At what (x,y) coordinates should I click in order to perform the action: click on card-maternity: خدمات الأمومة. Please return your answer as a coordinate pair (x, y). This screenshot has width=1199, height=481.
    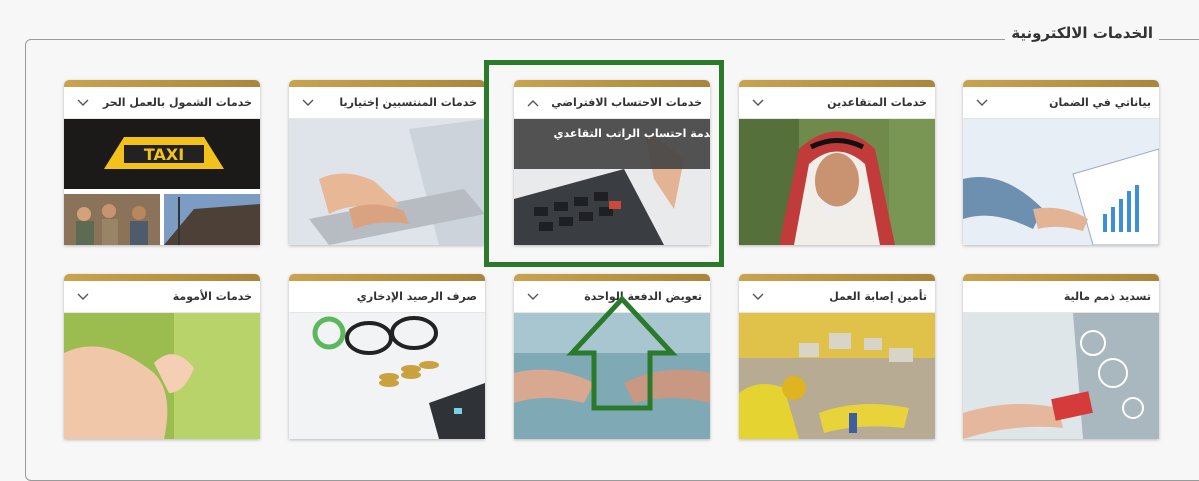
    Looking at the image, I should click on (162, 356).